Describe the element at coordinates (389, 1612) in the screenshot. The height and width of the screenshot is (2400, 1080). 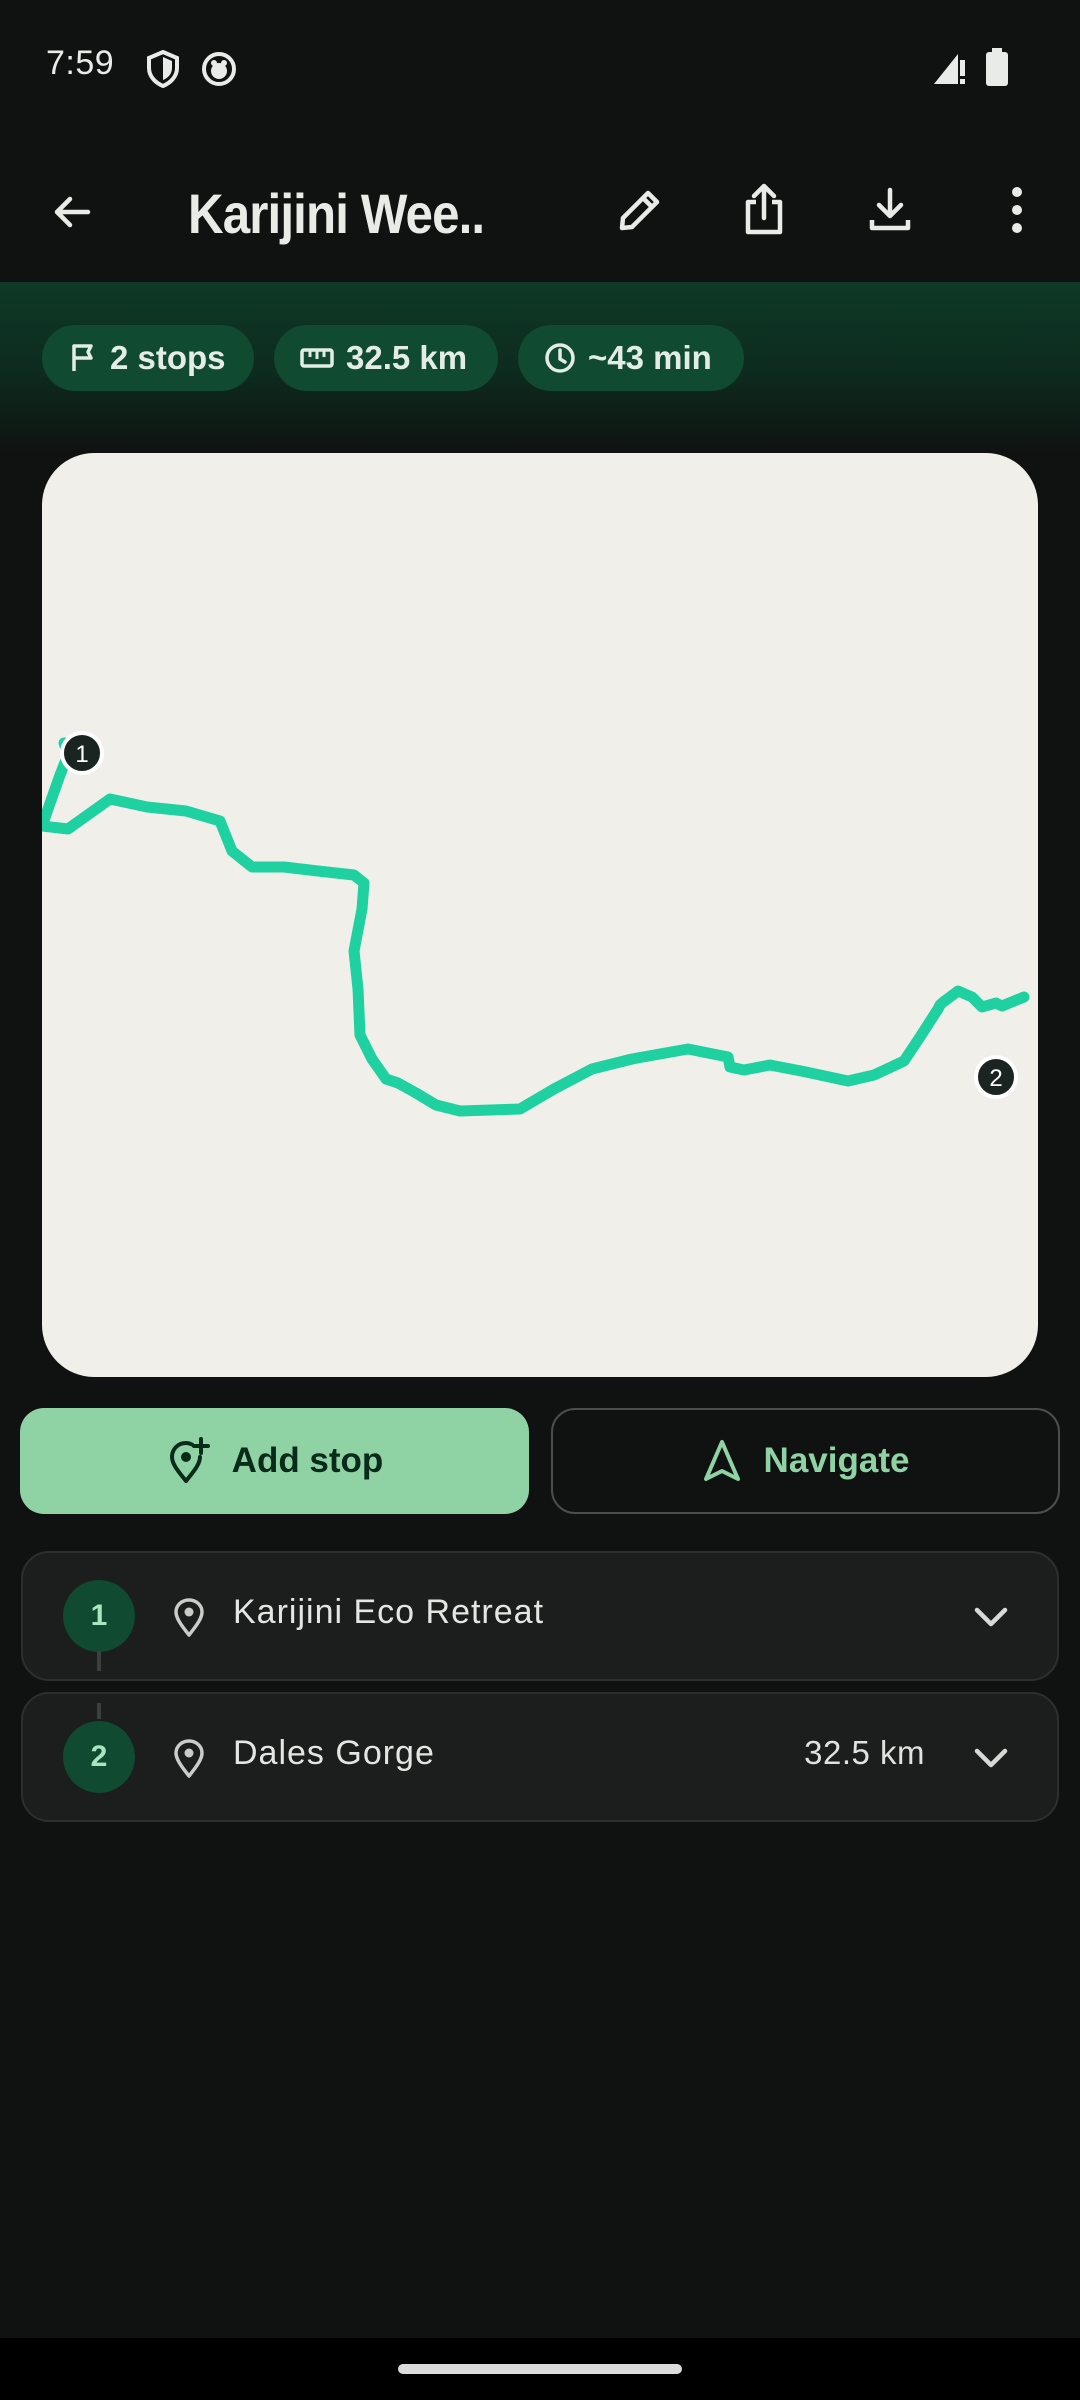
I see `stop-name: Karijini Eco Retreat` at that location.